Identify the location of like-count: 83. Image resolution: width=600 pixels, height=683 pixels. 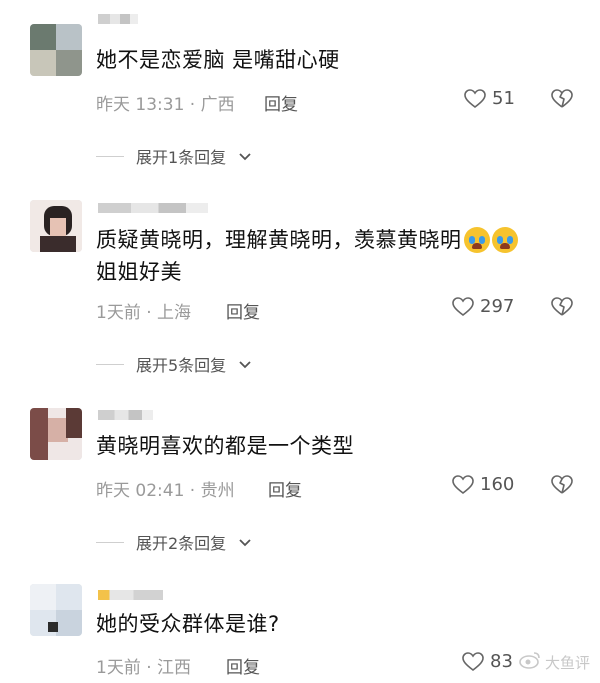
(501, 661).